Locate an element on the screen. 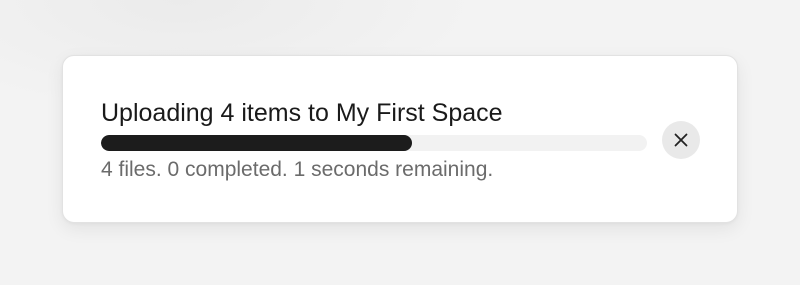 The image size is (800, 285). upload-title: Uploading 4 items to My First Space is located at coordinates (302, 113).